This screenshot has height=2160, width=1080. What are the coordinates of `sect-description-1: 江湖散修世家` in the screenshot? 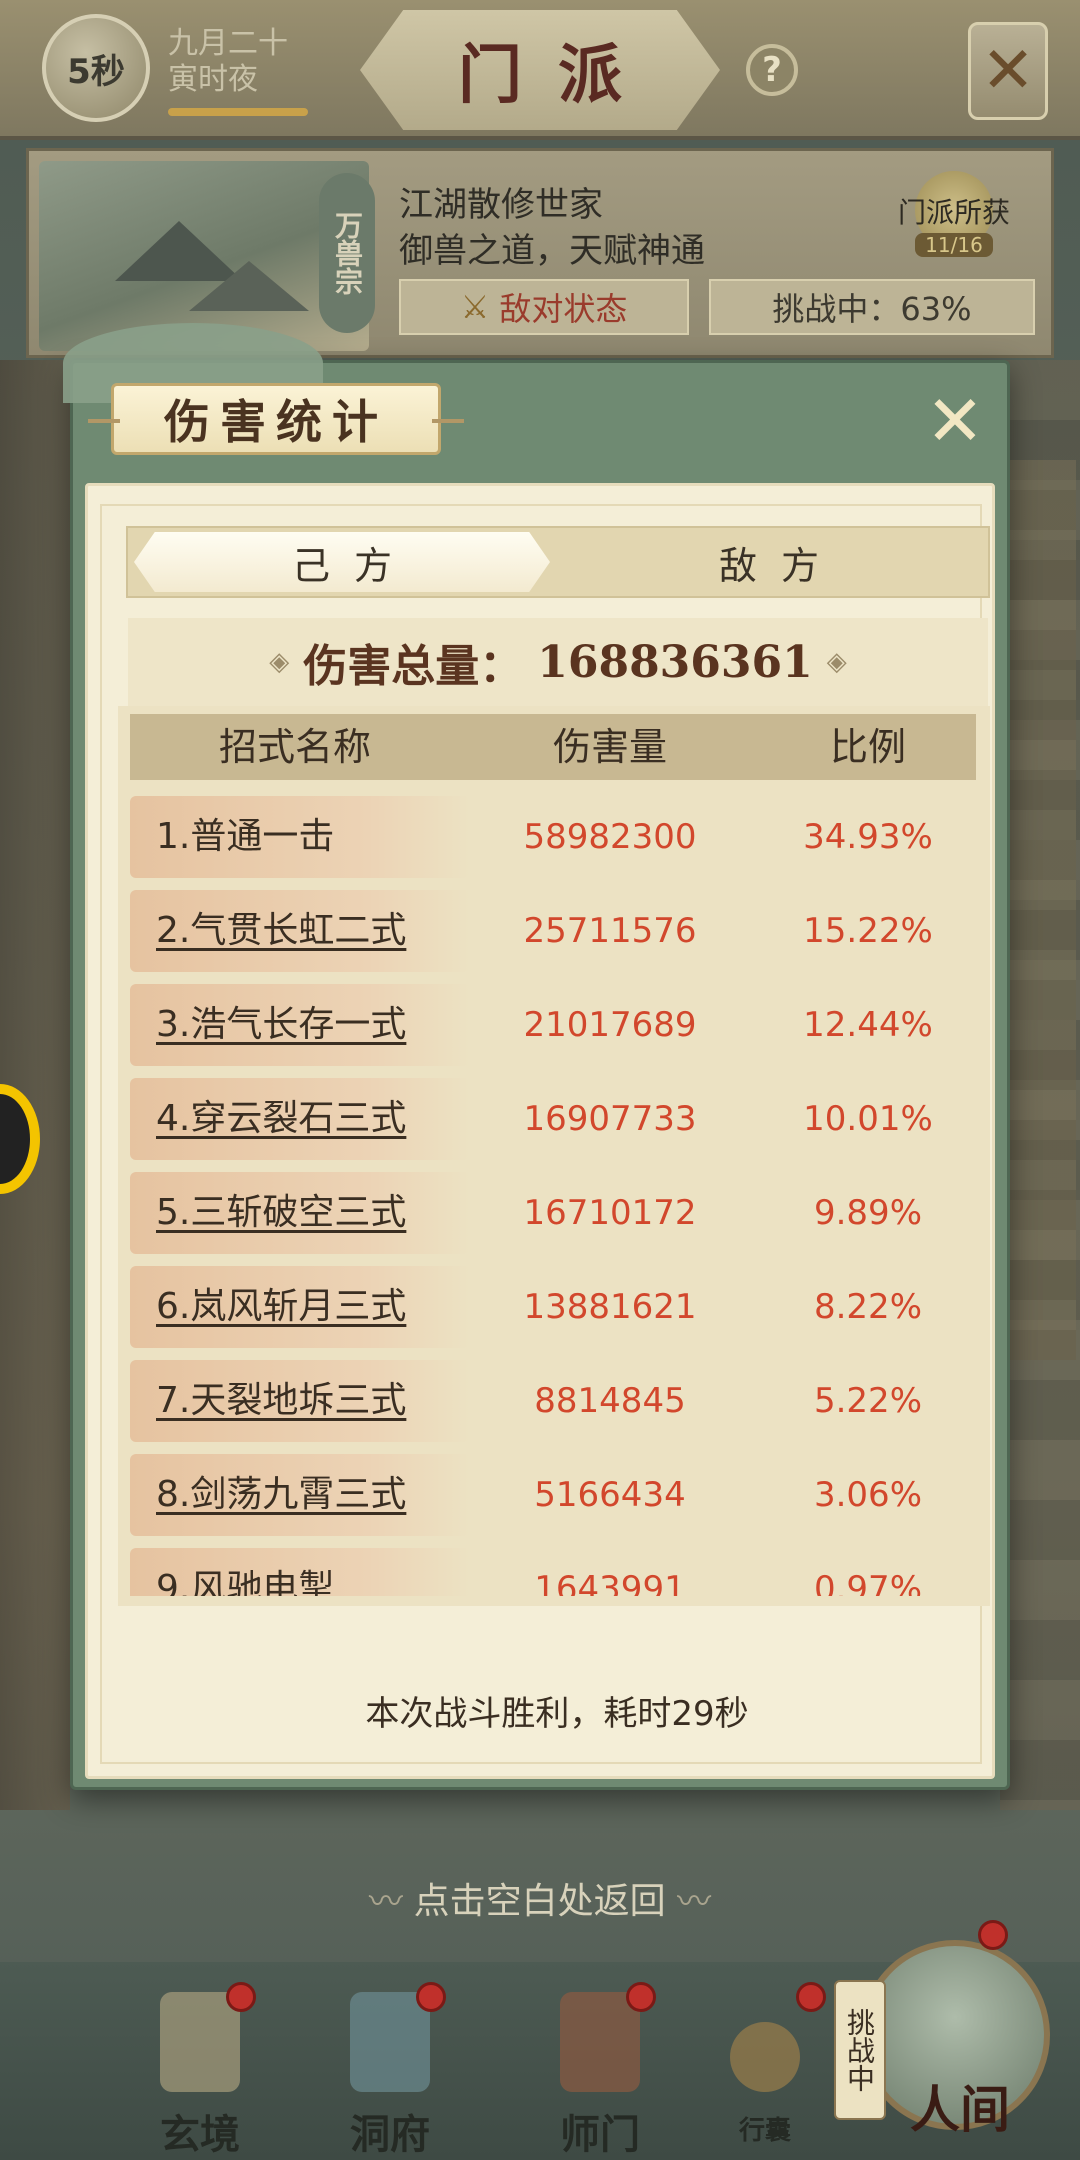 It's located at (501, 205).